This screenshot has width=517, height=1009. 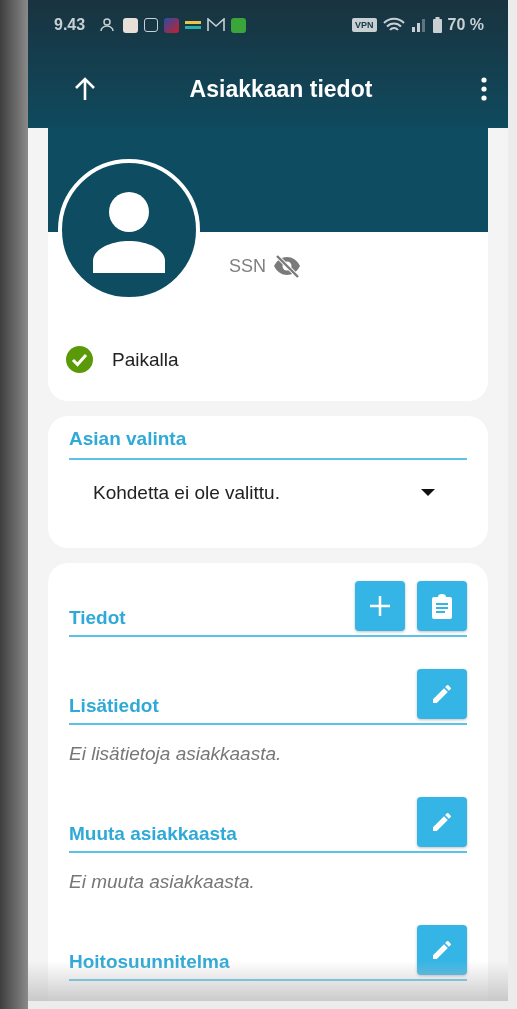 What do you see at coordinates (364, 25) in the screenshot?
I see `vpn-badge: VPN` at bounding box center [364, 25].